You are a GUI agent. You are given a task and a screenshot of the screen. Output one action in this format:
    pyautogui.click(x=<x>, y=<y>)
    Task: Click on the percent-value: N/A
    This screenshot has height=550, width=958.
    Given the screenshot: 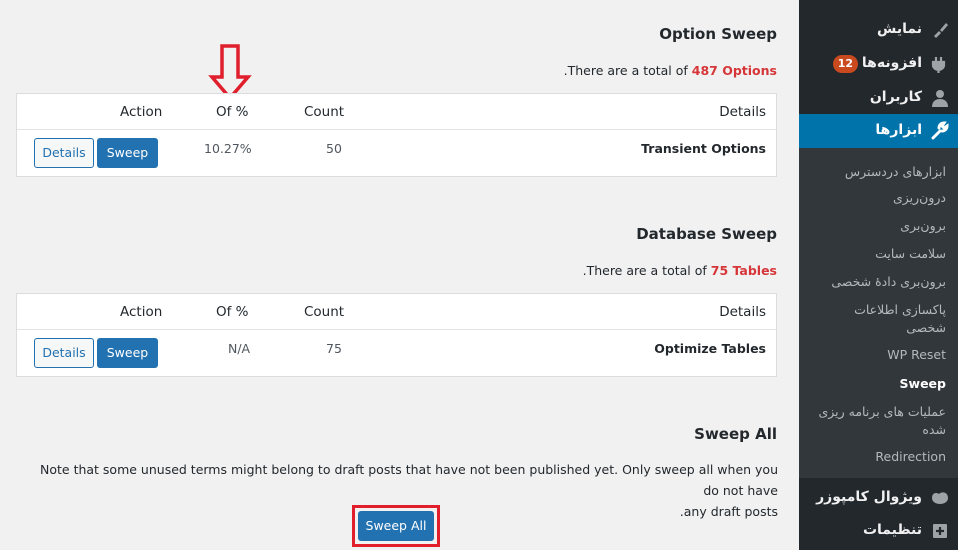 What is the action you would take?
    pyautogui.click(x=239, y=348)
    